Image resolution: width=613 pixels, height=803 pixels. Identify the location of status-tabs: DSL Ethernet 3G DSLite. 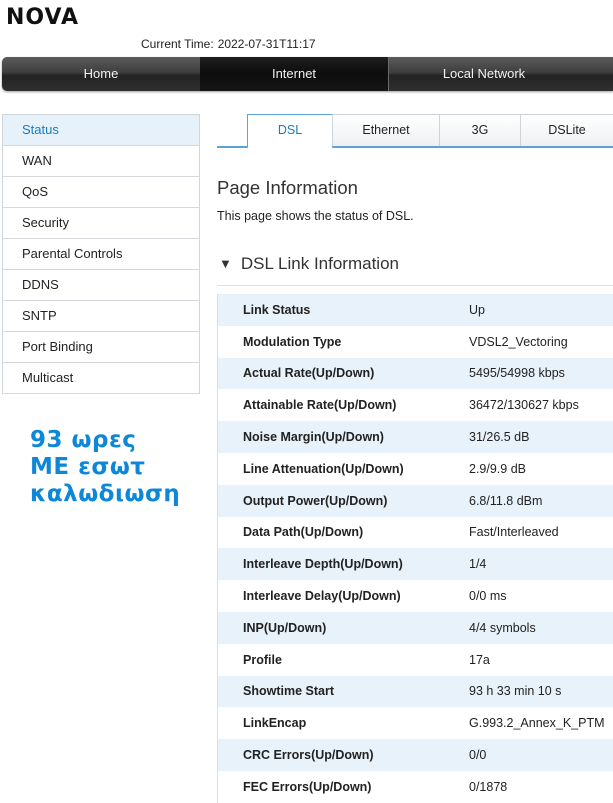
(415, 131).